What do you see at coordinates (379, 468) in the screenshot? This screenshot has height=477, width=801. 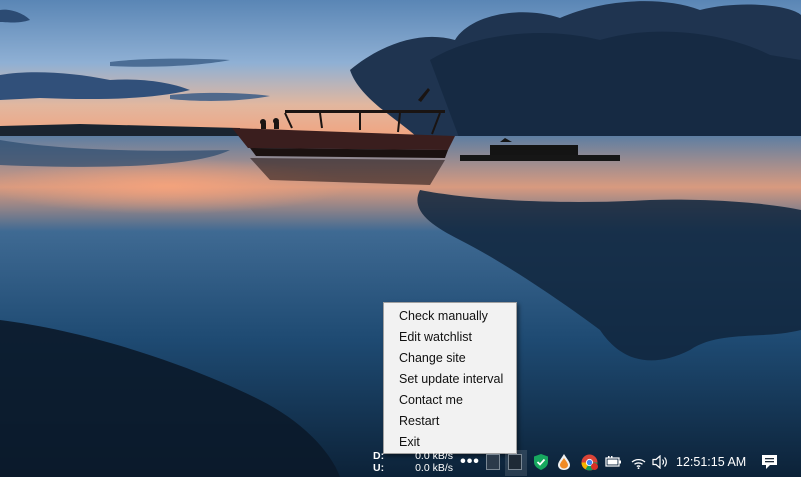 I see `upload-label: U:` at bounding box center [379, 468].